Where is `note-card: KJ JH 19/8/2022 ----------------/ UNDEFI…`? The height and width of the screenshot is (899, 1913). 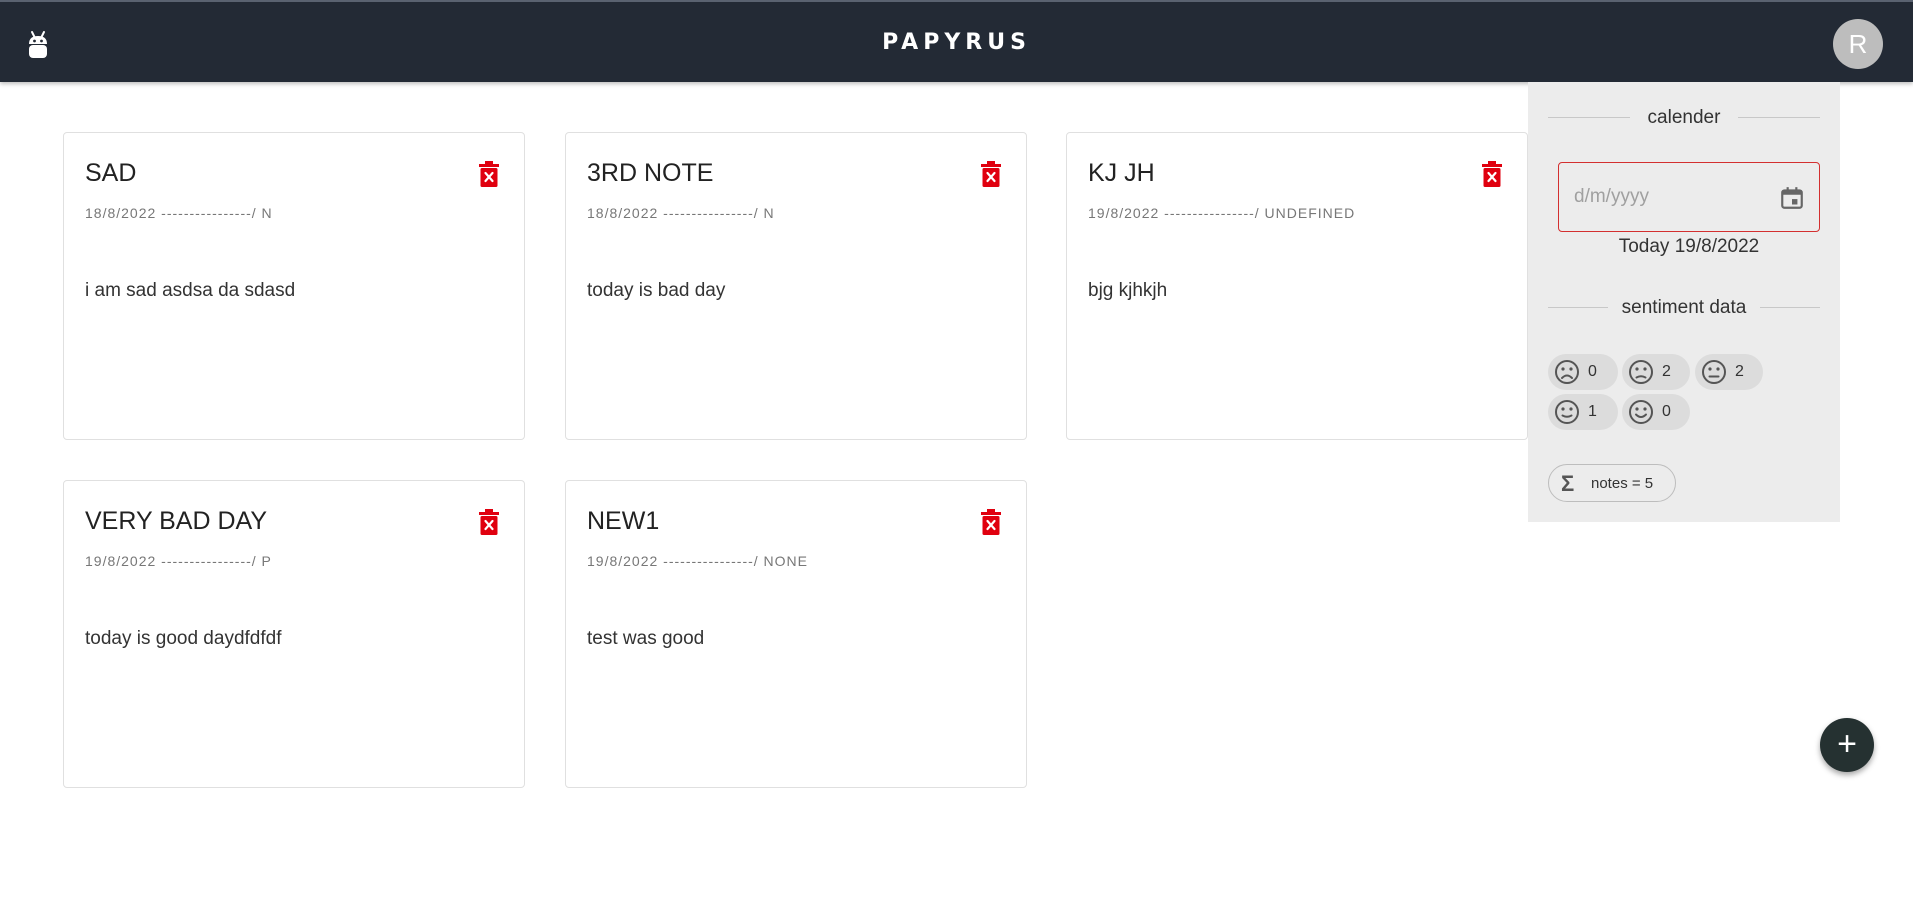
note-card: KJ JH 19/8/2022 ----------------/ UNDEFI… is located at coordinates (1297, 286).